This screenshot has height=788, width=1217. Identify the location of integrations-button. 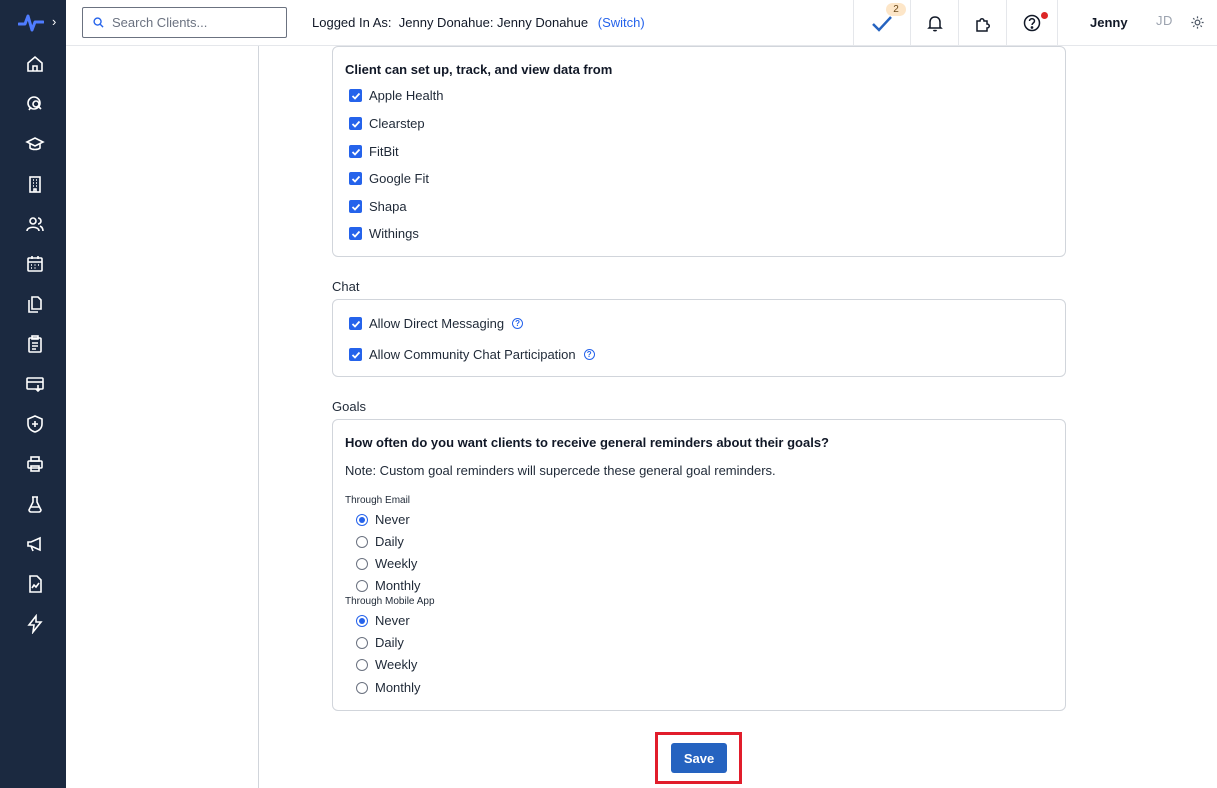
(982, 23).